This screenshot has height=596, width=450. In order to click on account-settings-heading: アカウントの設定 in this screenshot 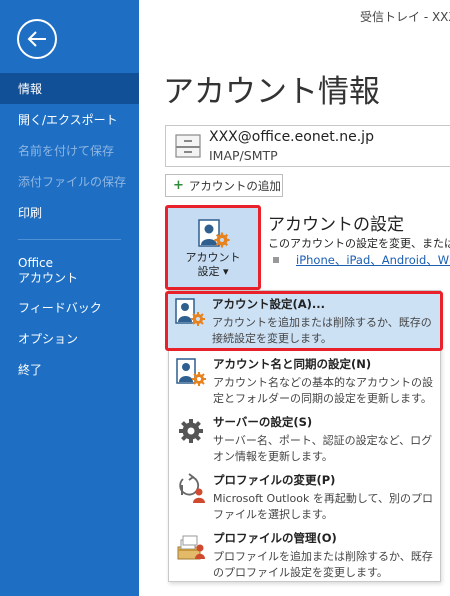, I will do `click(336, 225)`.